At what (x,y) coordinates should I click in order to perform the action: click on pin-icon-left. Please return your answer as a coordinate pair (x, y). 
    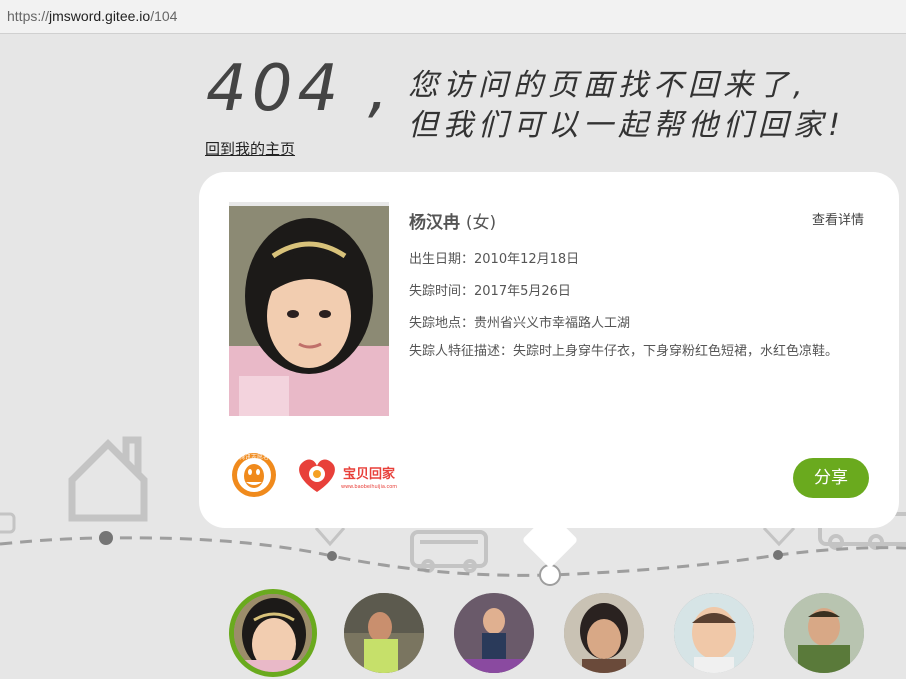
    Looking at the image, I should click on (330, 537).